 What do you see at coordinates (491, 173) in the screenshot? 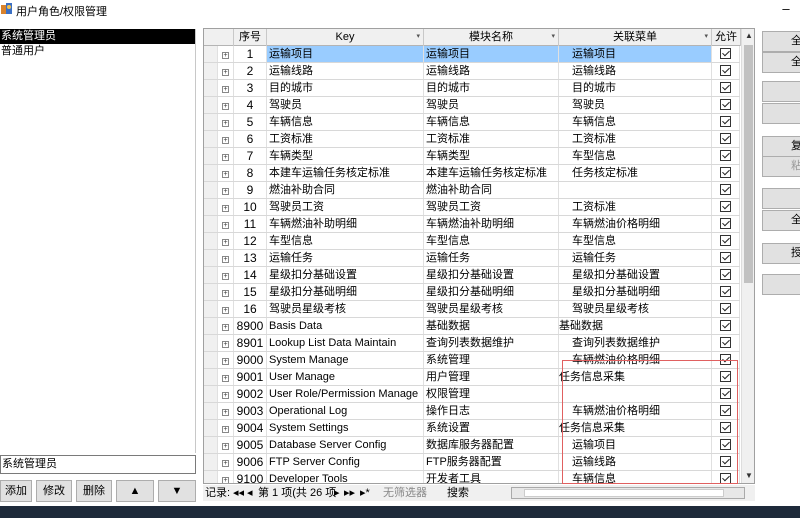
I see `cell-module: 本建车运输任务核定标准` at bounding box center [491, 173].